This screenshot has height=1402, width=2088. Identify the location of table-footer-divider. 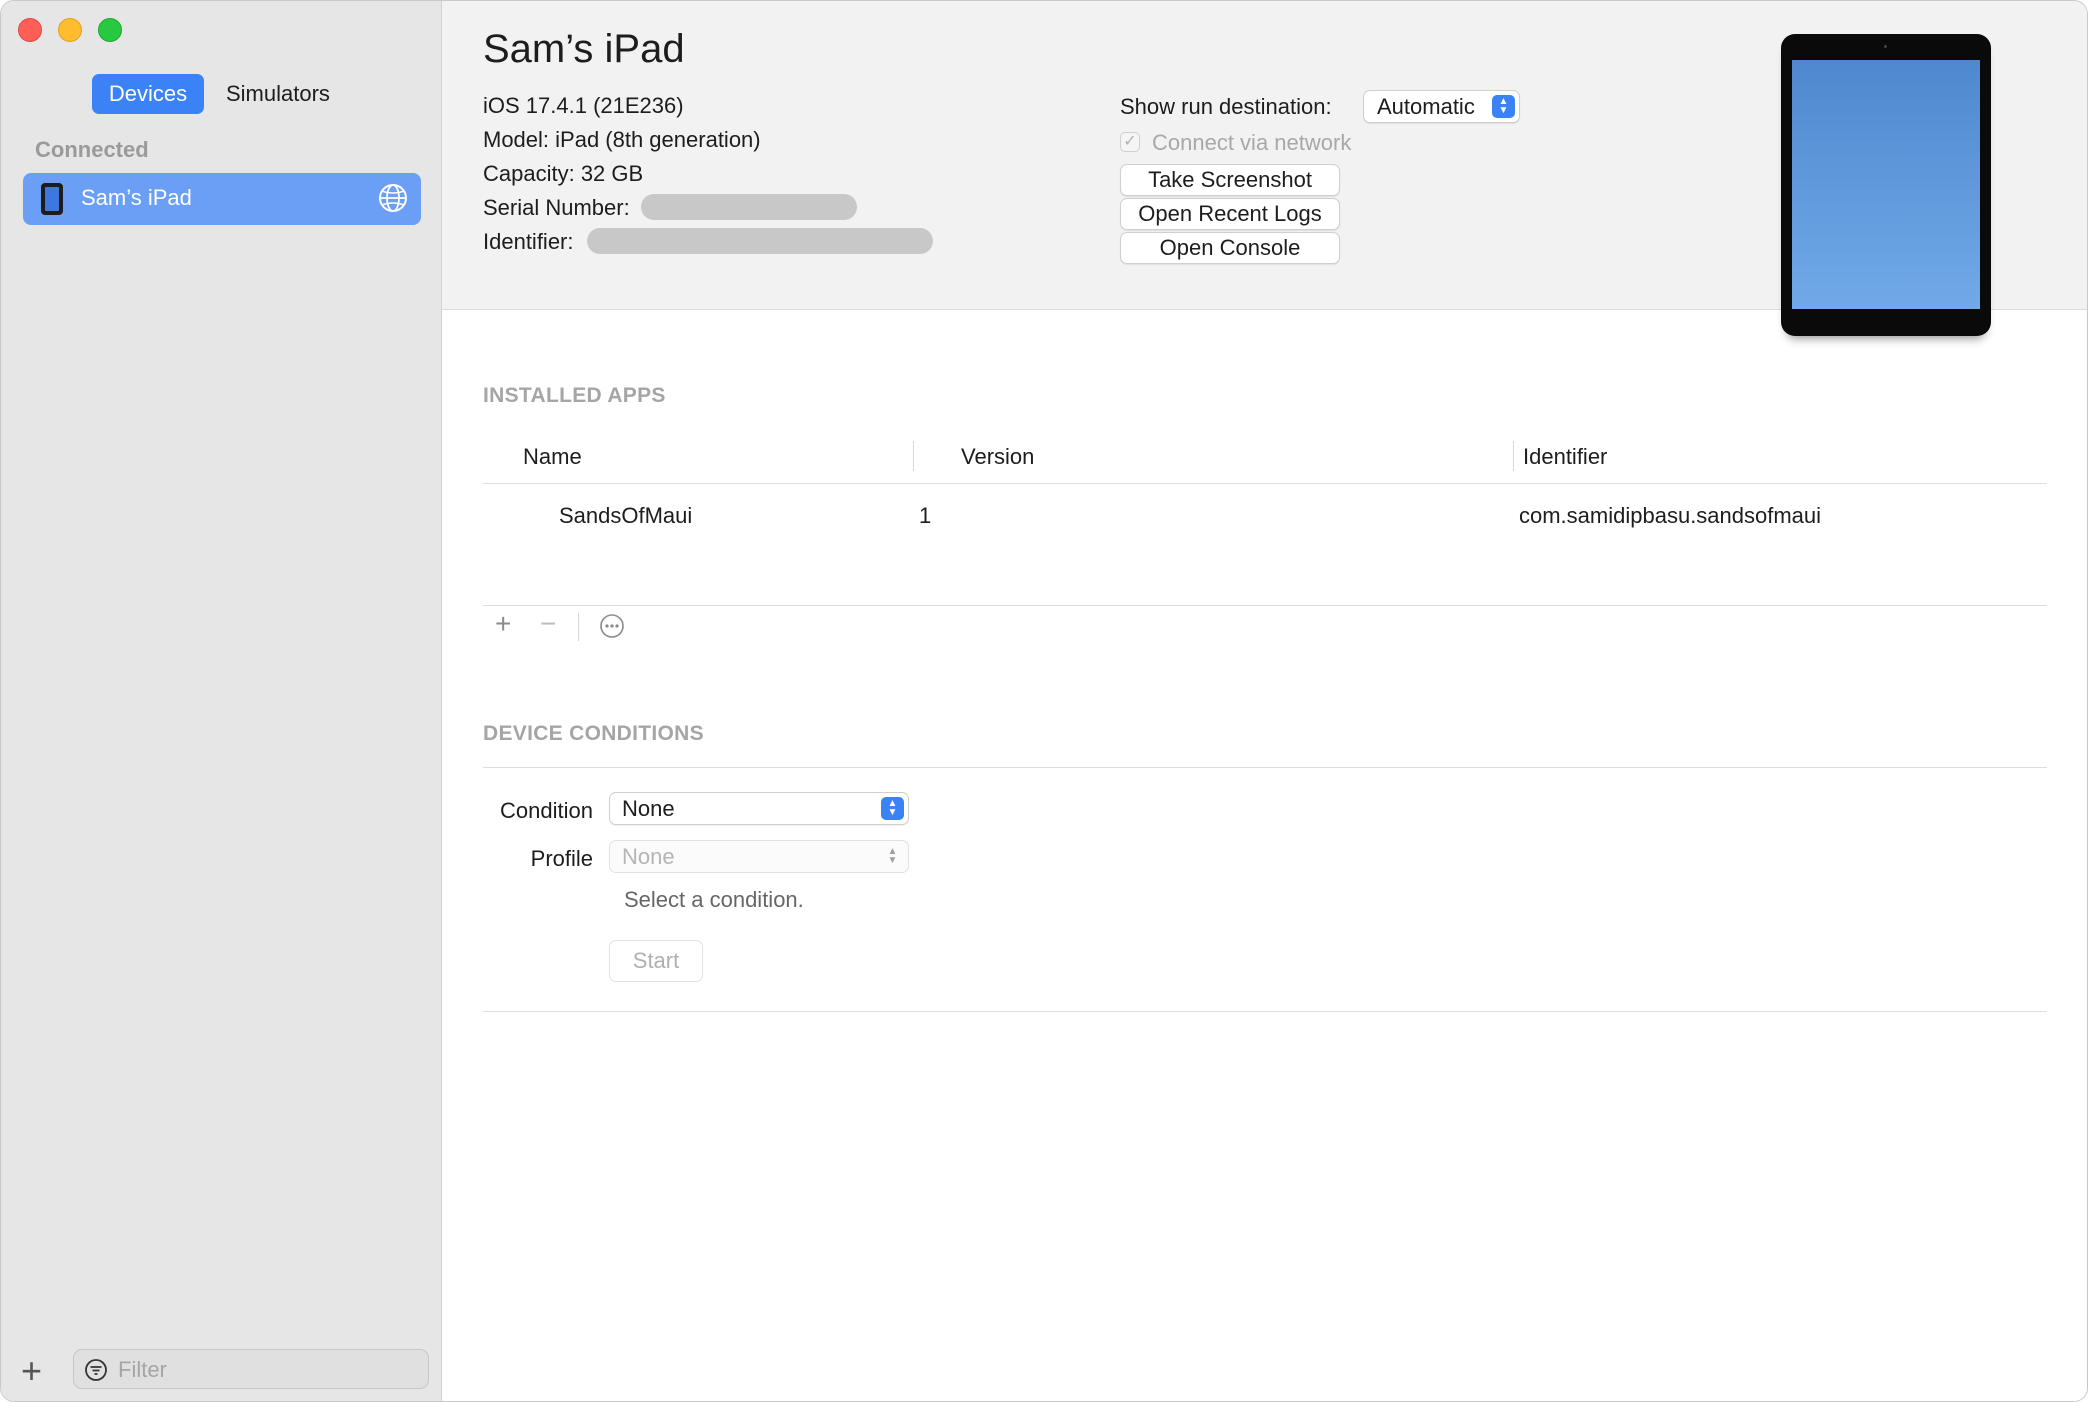
(1265, 605).